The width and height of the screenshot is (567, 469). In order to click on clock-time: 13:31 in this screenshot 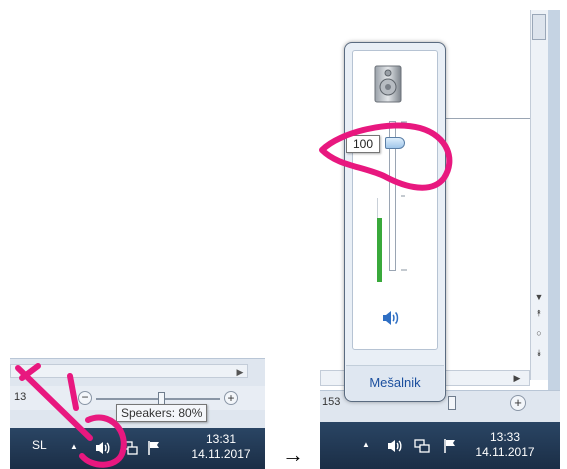, I will do `click(221, 439)`.